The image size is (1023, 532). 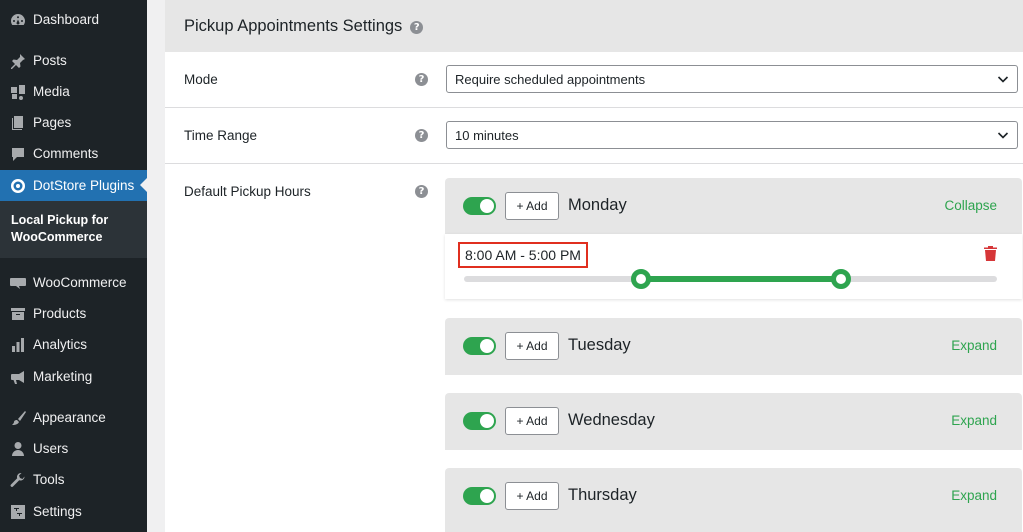 What do you see at coordinates (16, 314) in the screenshot?
I see `archive-icon` at bounding box center [16, 314].